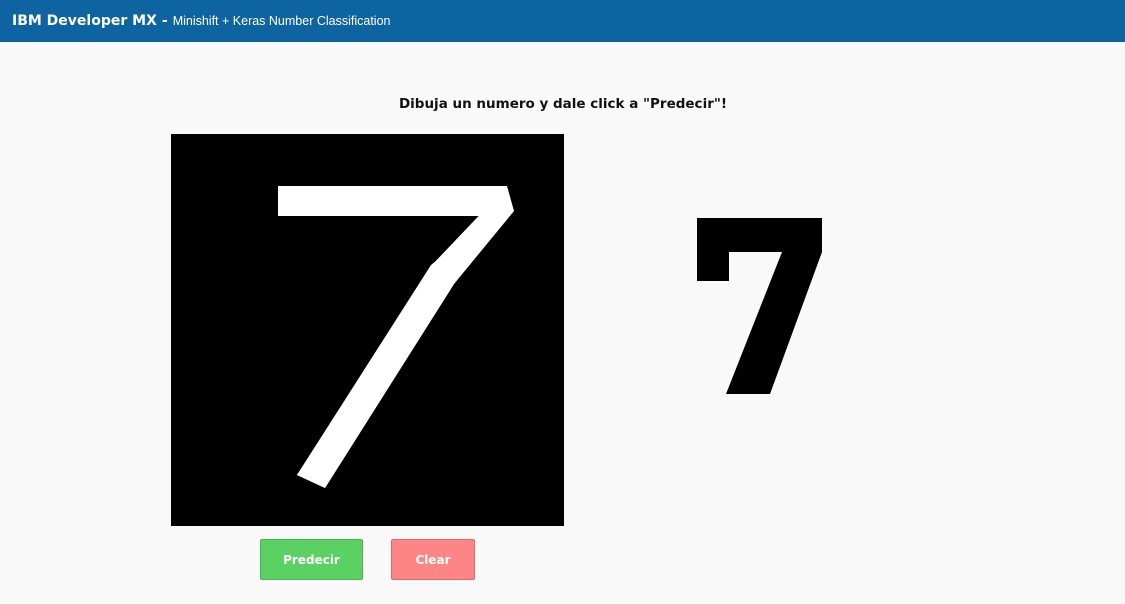 This screenshot has height=604, width=1125. I want to click on drawn-digit-stroke, so click(396, 337).